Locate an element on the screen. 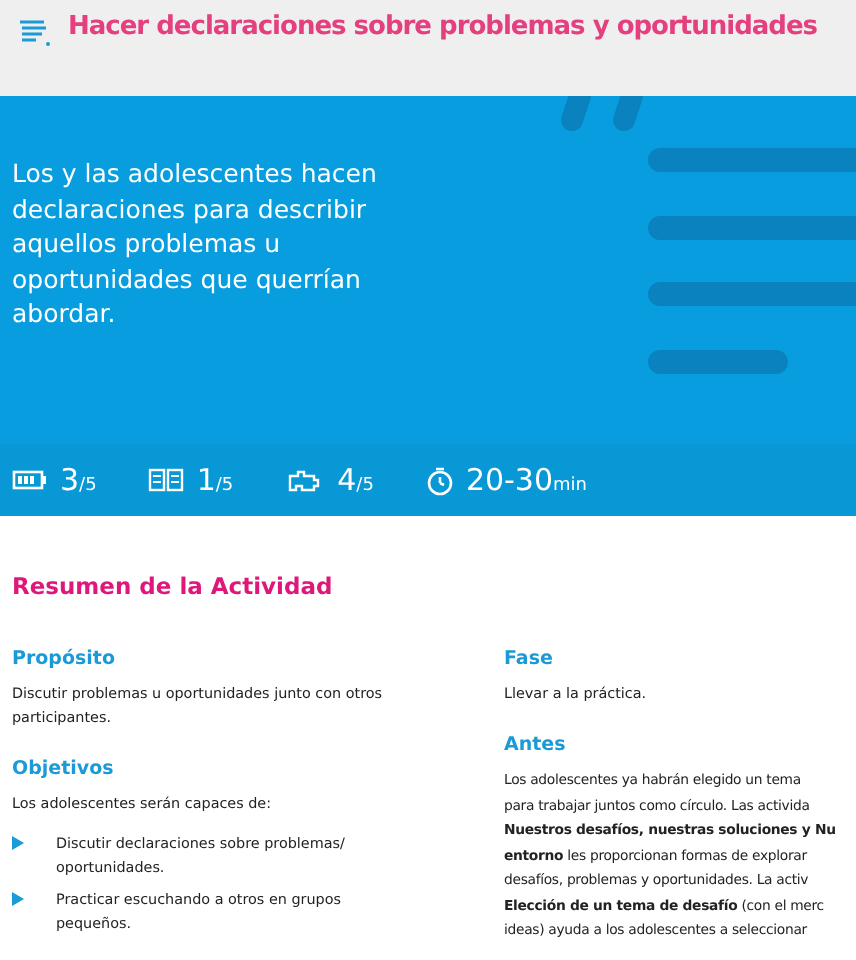 The height and width of the screenshot is (960, 856). section-heading: Fase is located at coordinates (529, 659).